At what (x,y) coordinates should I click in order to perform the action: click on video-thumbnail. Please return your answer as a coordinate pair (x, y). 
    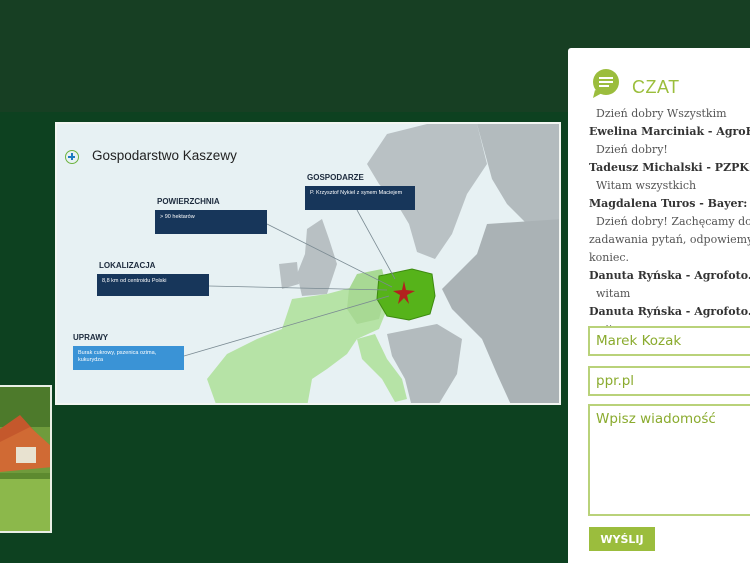
    Looking at the image, I should click on (26, 459).